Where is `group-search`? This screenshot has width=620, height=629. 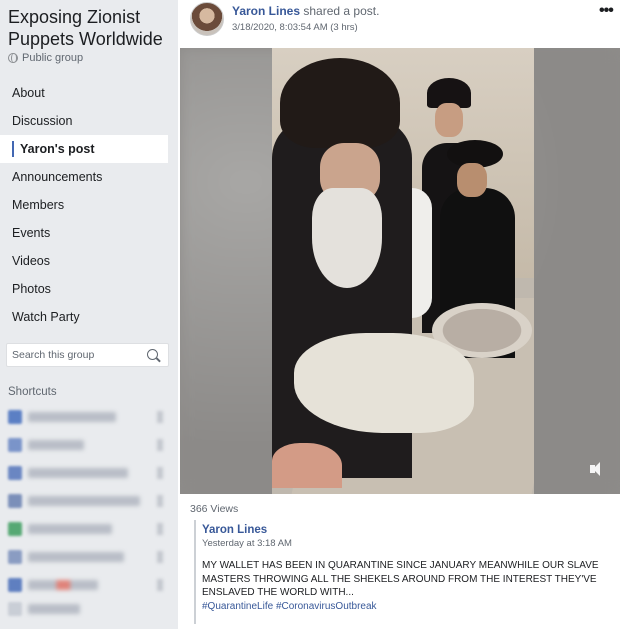 group-search is located at coordinates (87, 355).